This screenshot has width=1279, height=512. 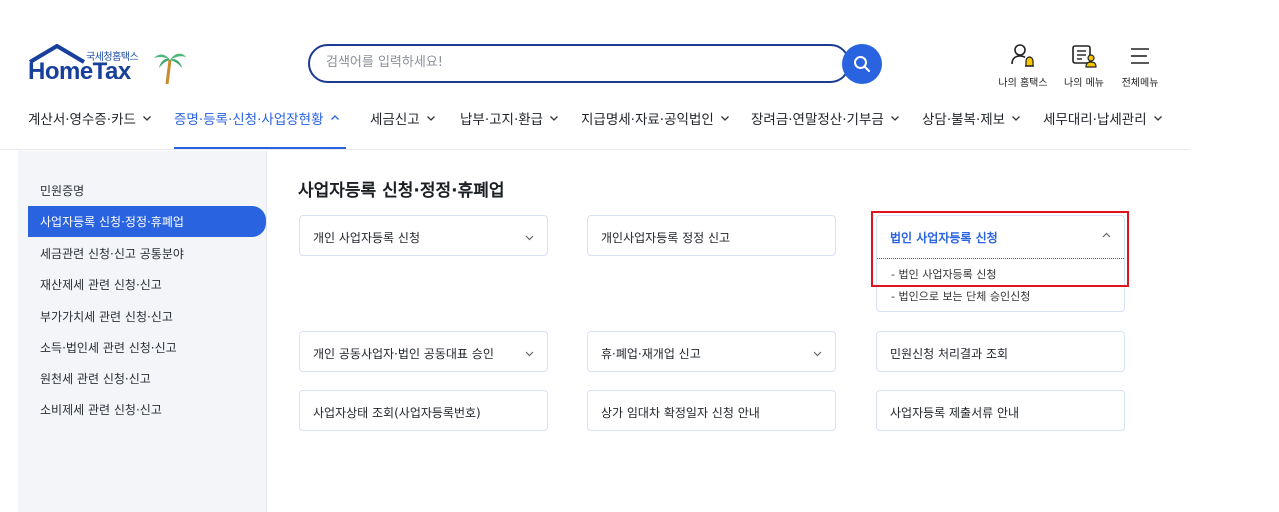 I want to click on user-bell-icon, so click(x=1022, y=55).